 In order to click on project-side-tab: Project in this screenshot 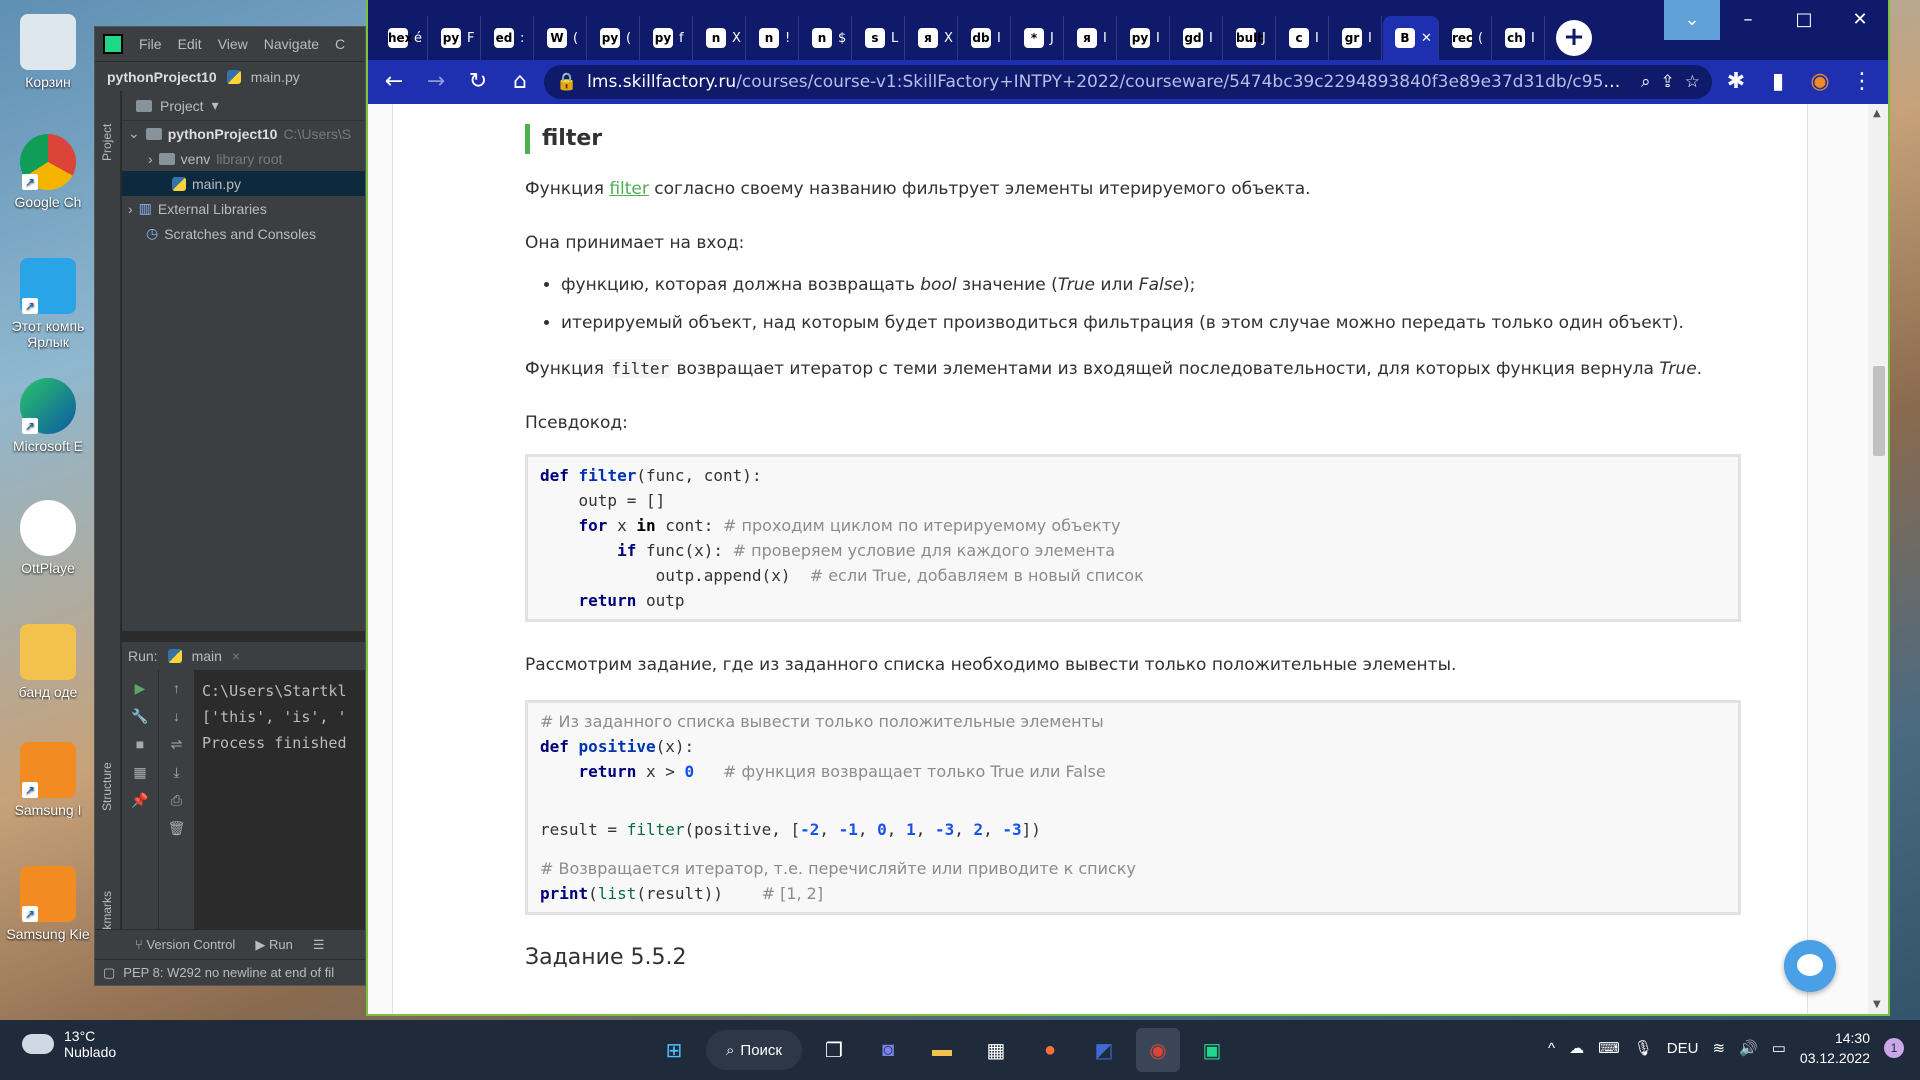, I will do `click(107, 142)`.